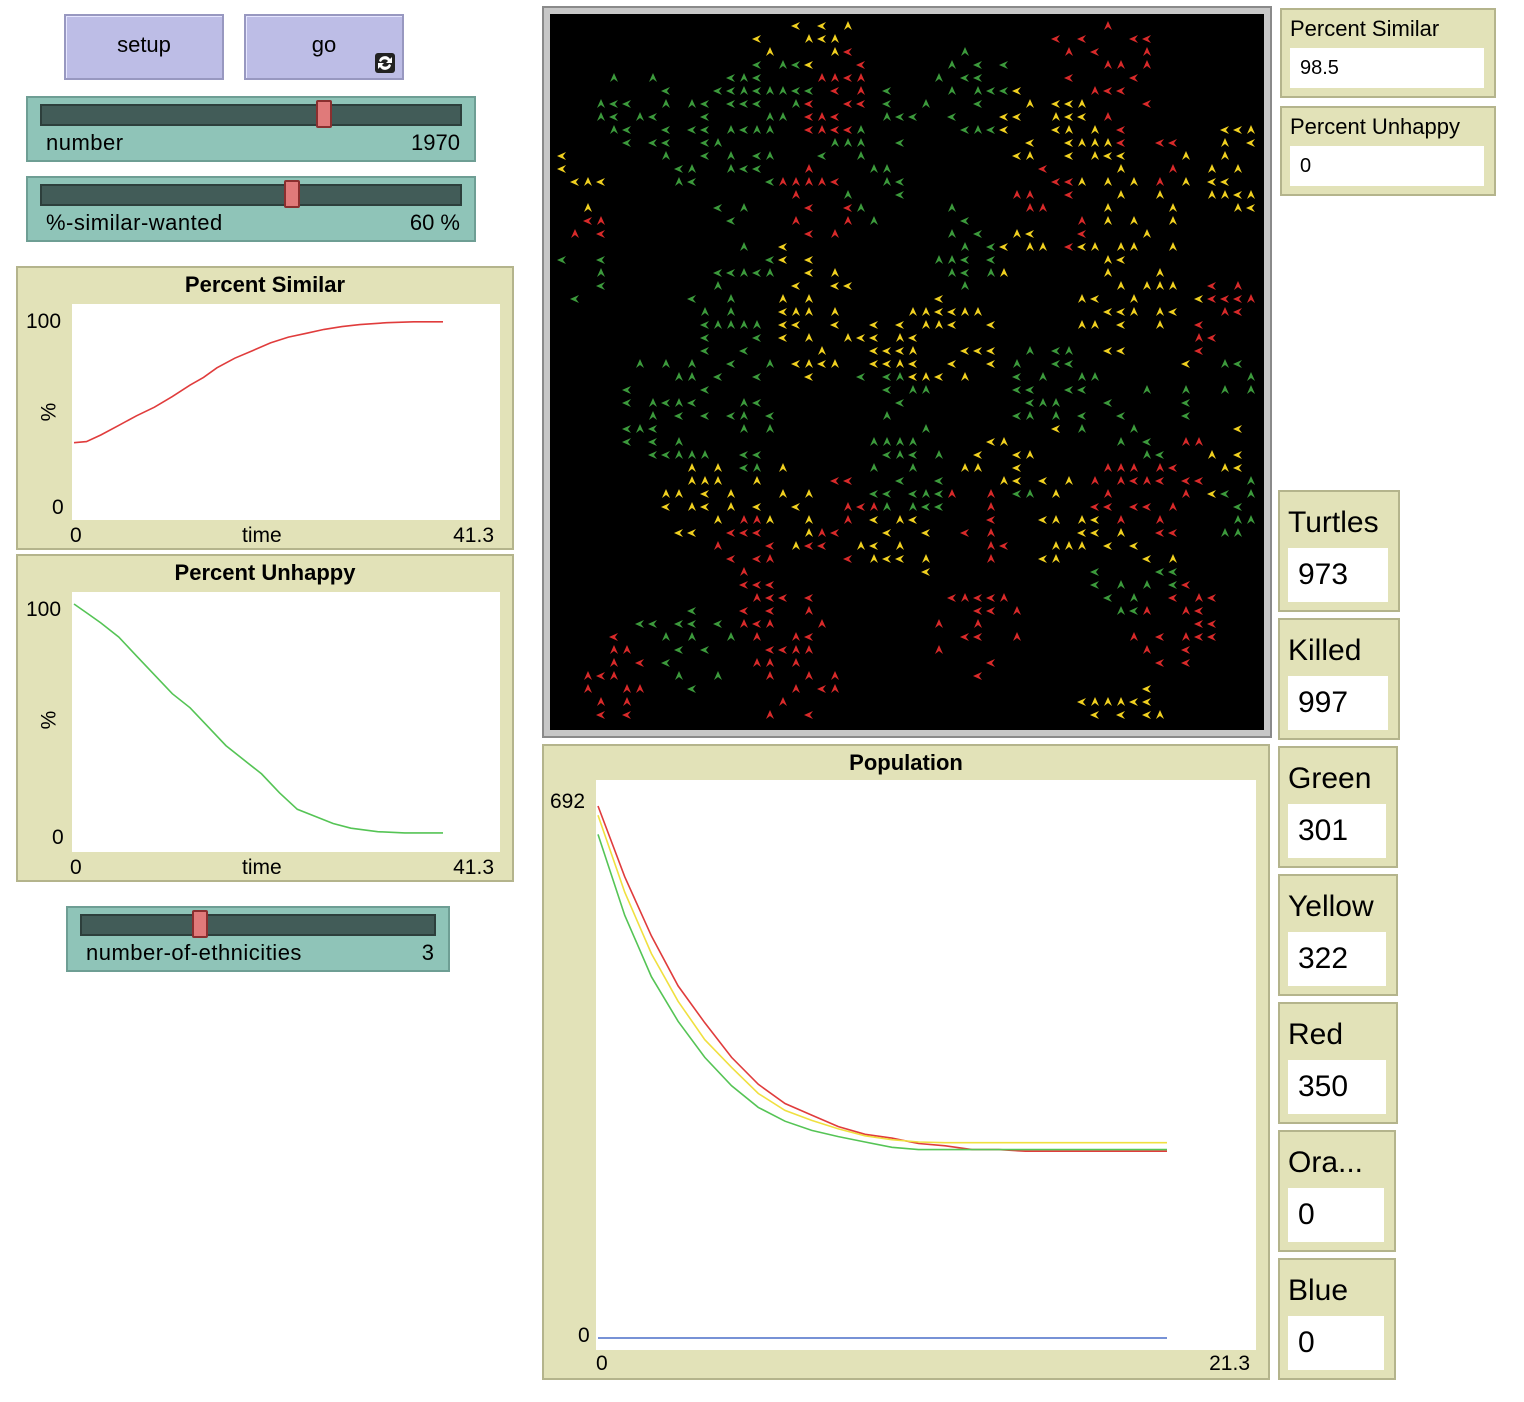 The height and width of the screenshot is (1402, 1524). What do you see at coordinates (262, 867) in the screenshot?
I see `x-axis-label: time` at bounding box center [262, 867].